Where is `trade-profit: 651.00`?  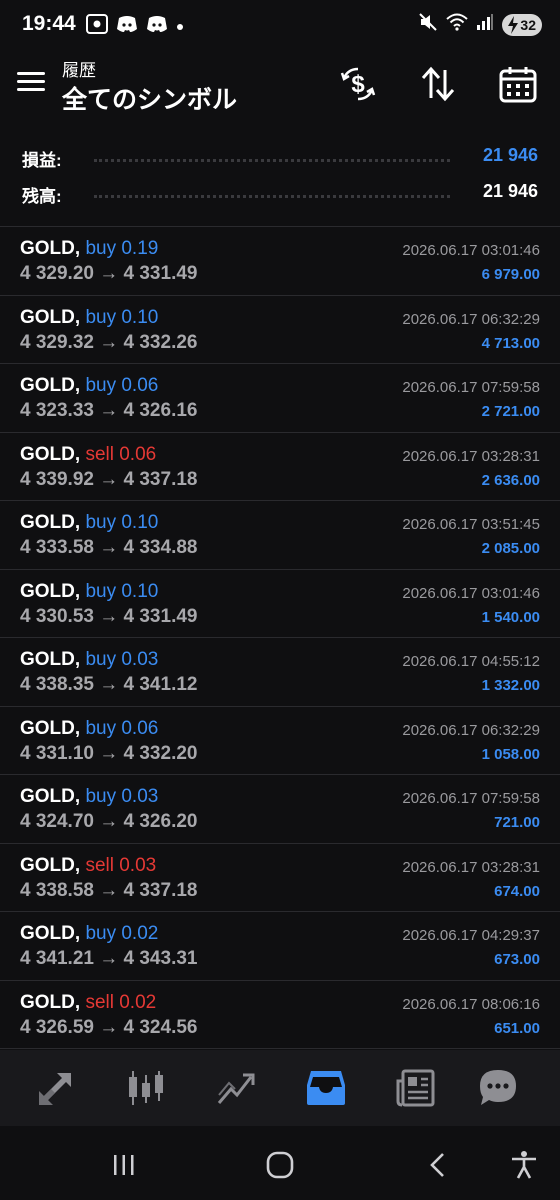
trade-profit: 651.00 is located at coordinates (517, 1028).